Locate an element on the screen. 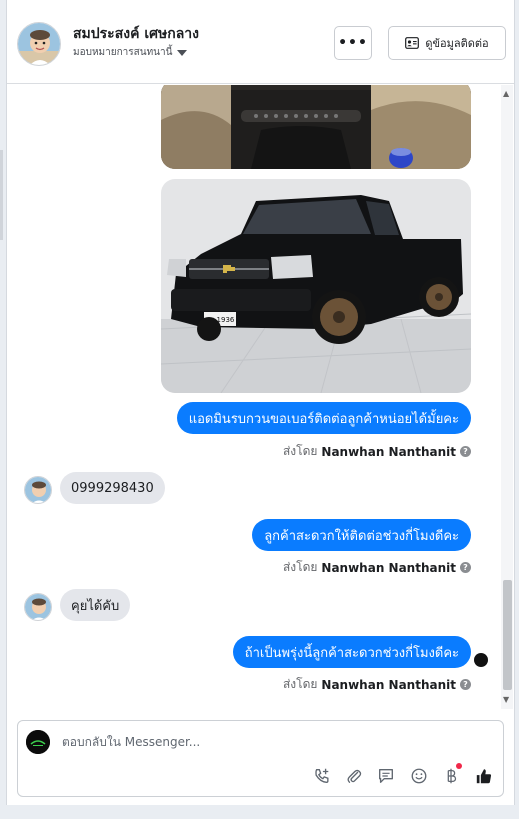 This screenshot has height=819, width=519. view-contact-info-label: ดูข้อมูลติดต่อ is located at coordinates (457, 43).